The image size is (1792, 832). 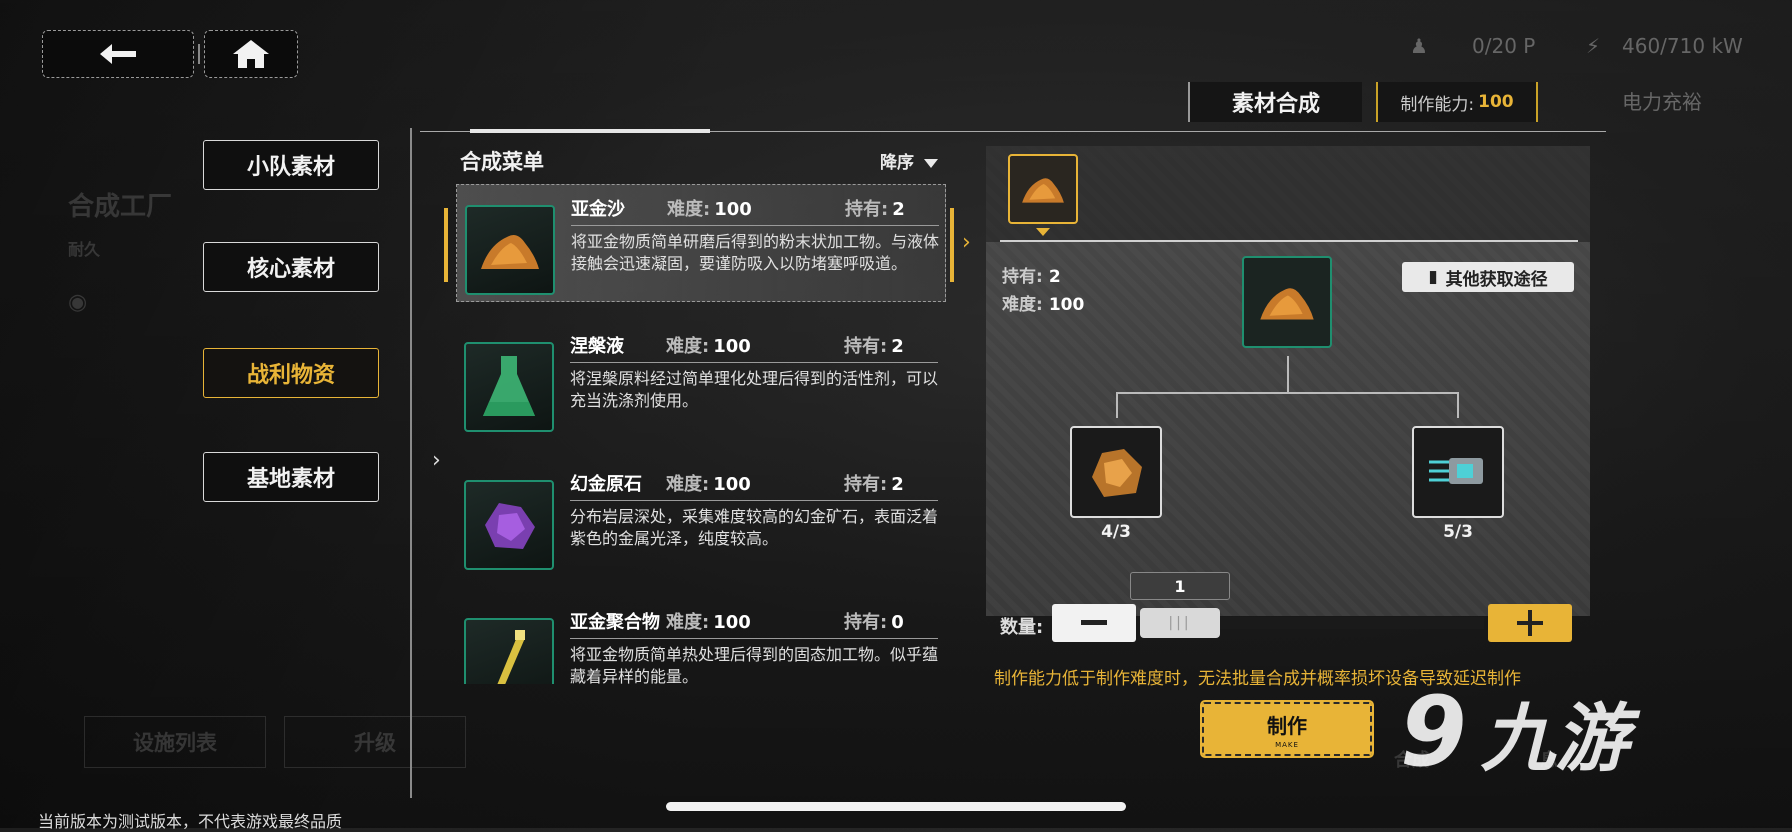 I want to click on increase-button, so click(x=1530, y=623).